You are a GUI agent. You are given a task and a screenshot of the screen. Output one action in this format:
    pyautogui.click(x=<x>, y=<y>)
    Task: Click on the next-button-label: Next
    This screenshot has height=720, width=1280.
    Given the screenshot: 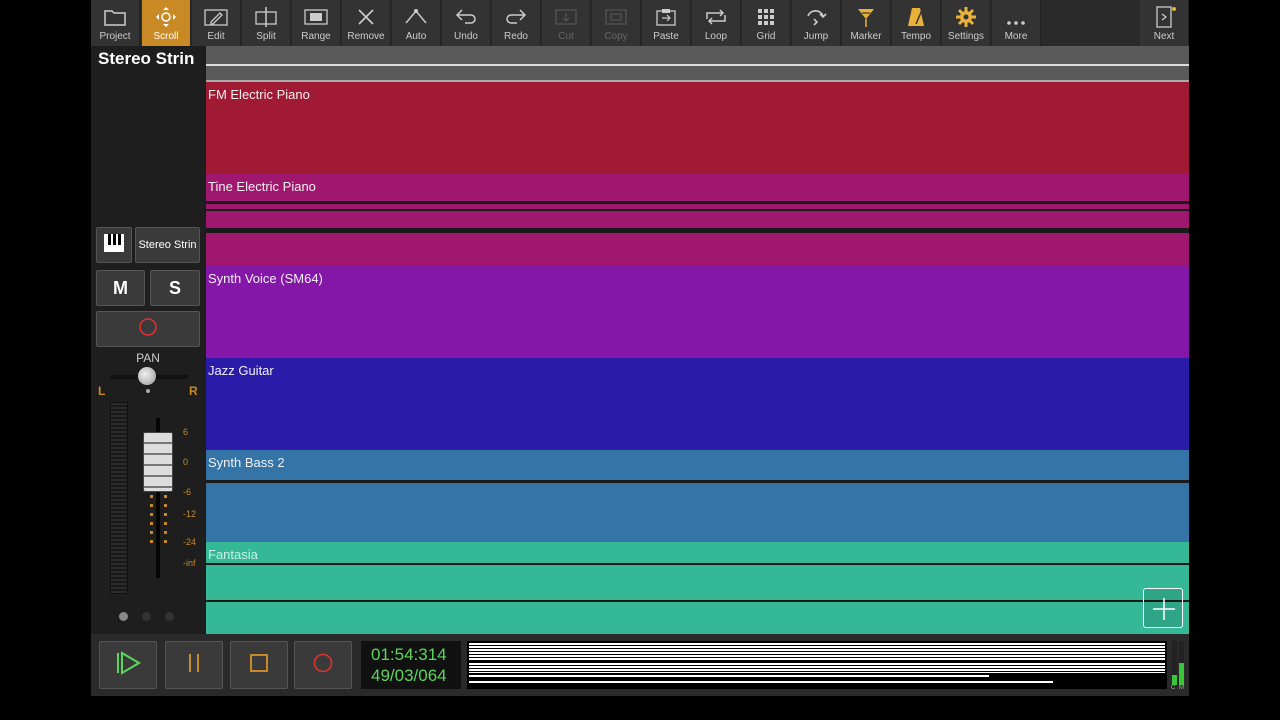 What is the action you would take?
    pyautogui.click(x=1164, y=36)
    